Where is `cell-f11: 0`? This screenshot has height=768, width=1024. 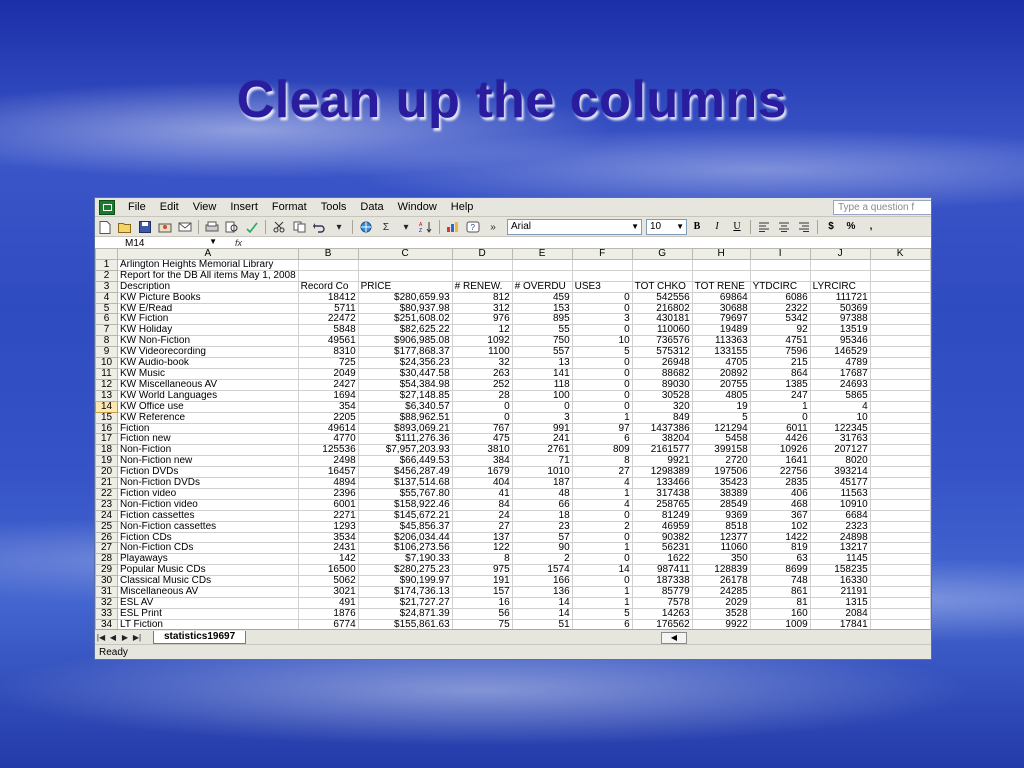 cell-f11: 0 is located at coordinates (602, 373).